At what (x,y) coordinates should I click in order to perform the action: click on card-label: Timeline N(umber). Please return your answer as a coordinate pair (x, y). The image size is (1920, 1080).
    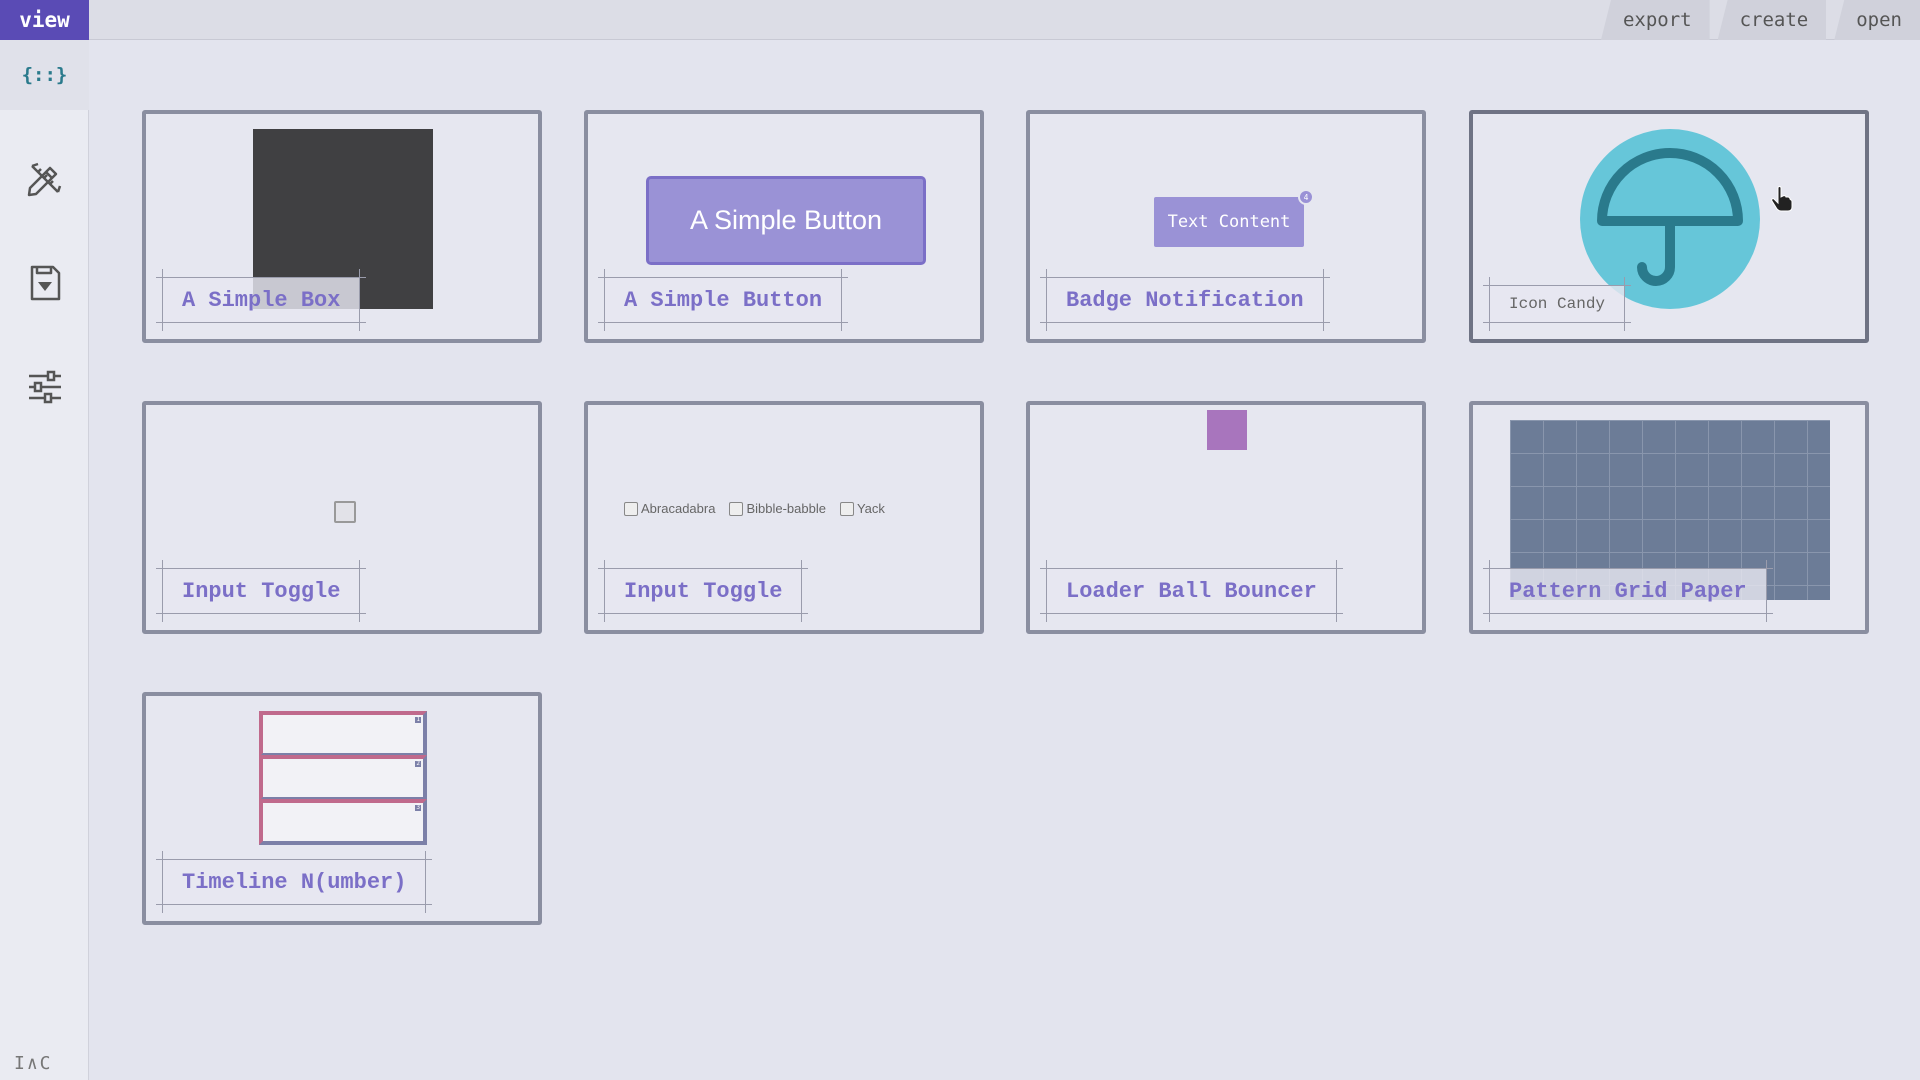
    Looking at the image, I should click on (294, 882).